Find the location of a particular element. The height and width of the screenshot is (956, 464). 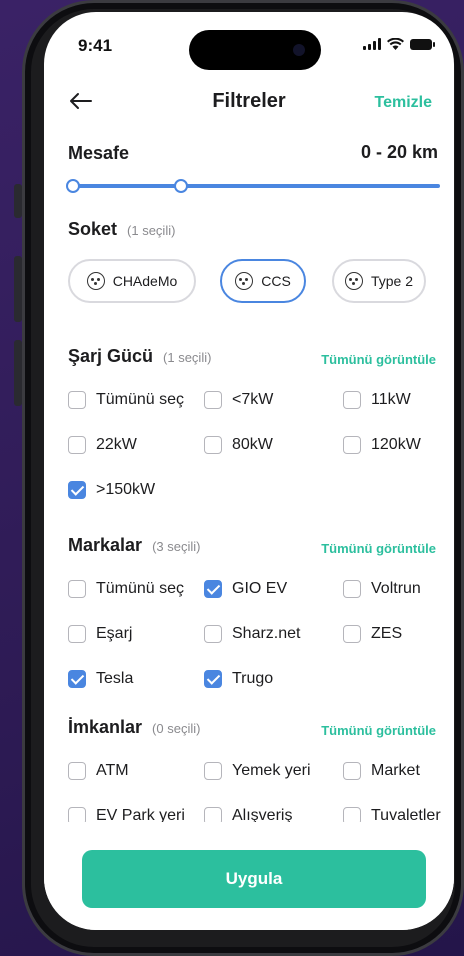

socket-label: Soket is located at coordinates (93, 229).